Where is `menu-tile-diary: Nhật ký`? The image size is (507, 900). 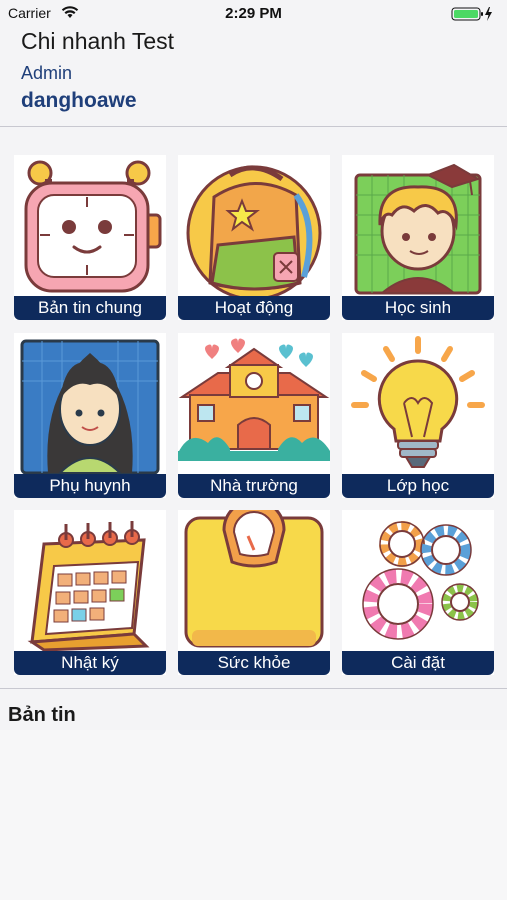 menu-tile-diary: Nhật ký is located at coordinates (90, 592).